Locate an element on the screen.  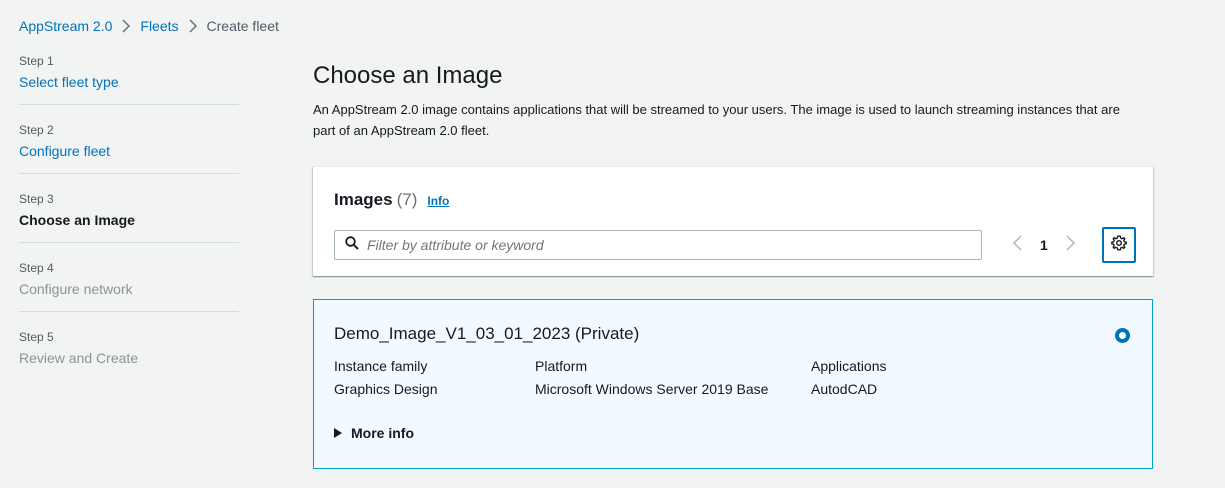
chevron-left-icon is located at coordinates (1017, 244).